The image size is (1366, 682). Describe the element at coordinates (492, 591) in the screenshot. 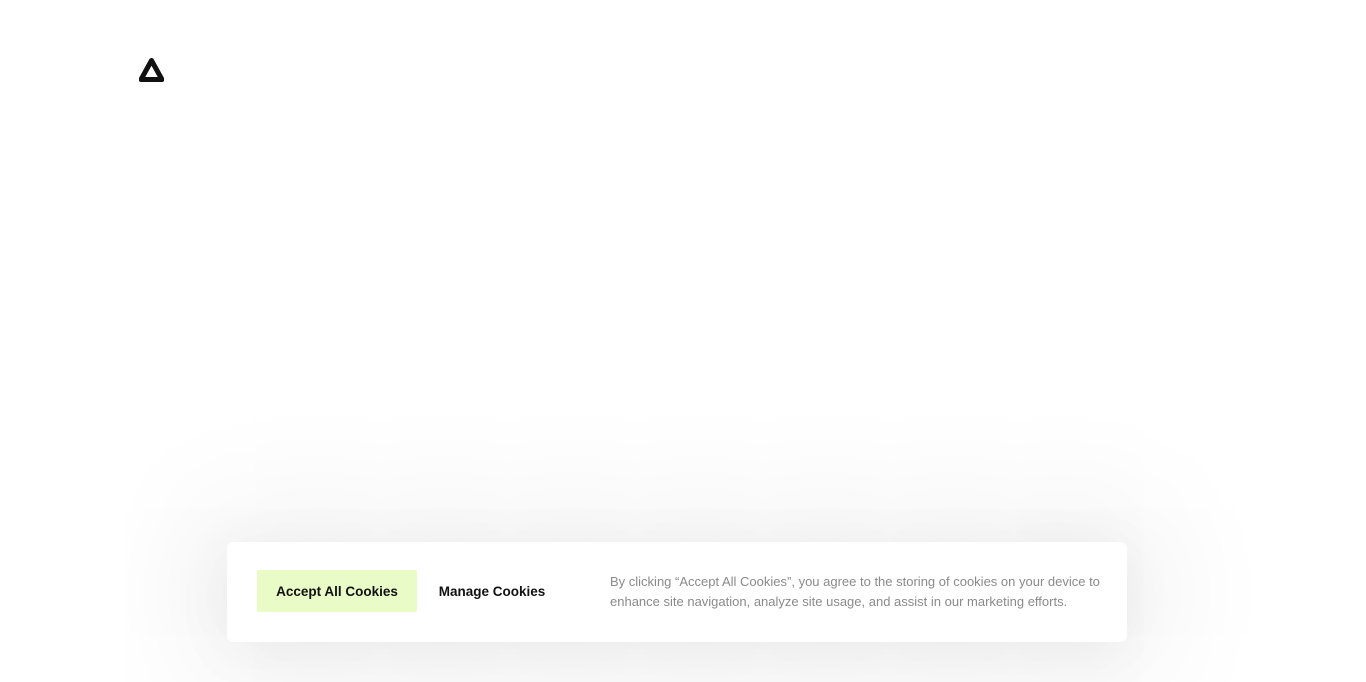

I see `manage-cookies-button: Manage Cookies` at that location.